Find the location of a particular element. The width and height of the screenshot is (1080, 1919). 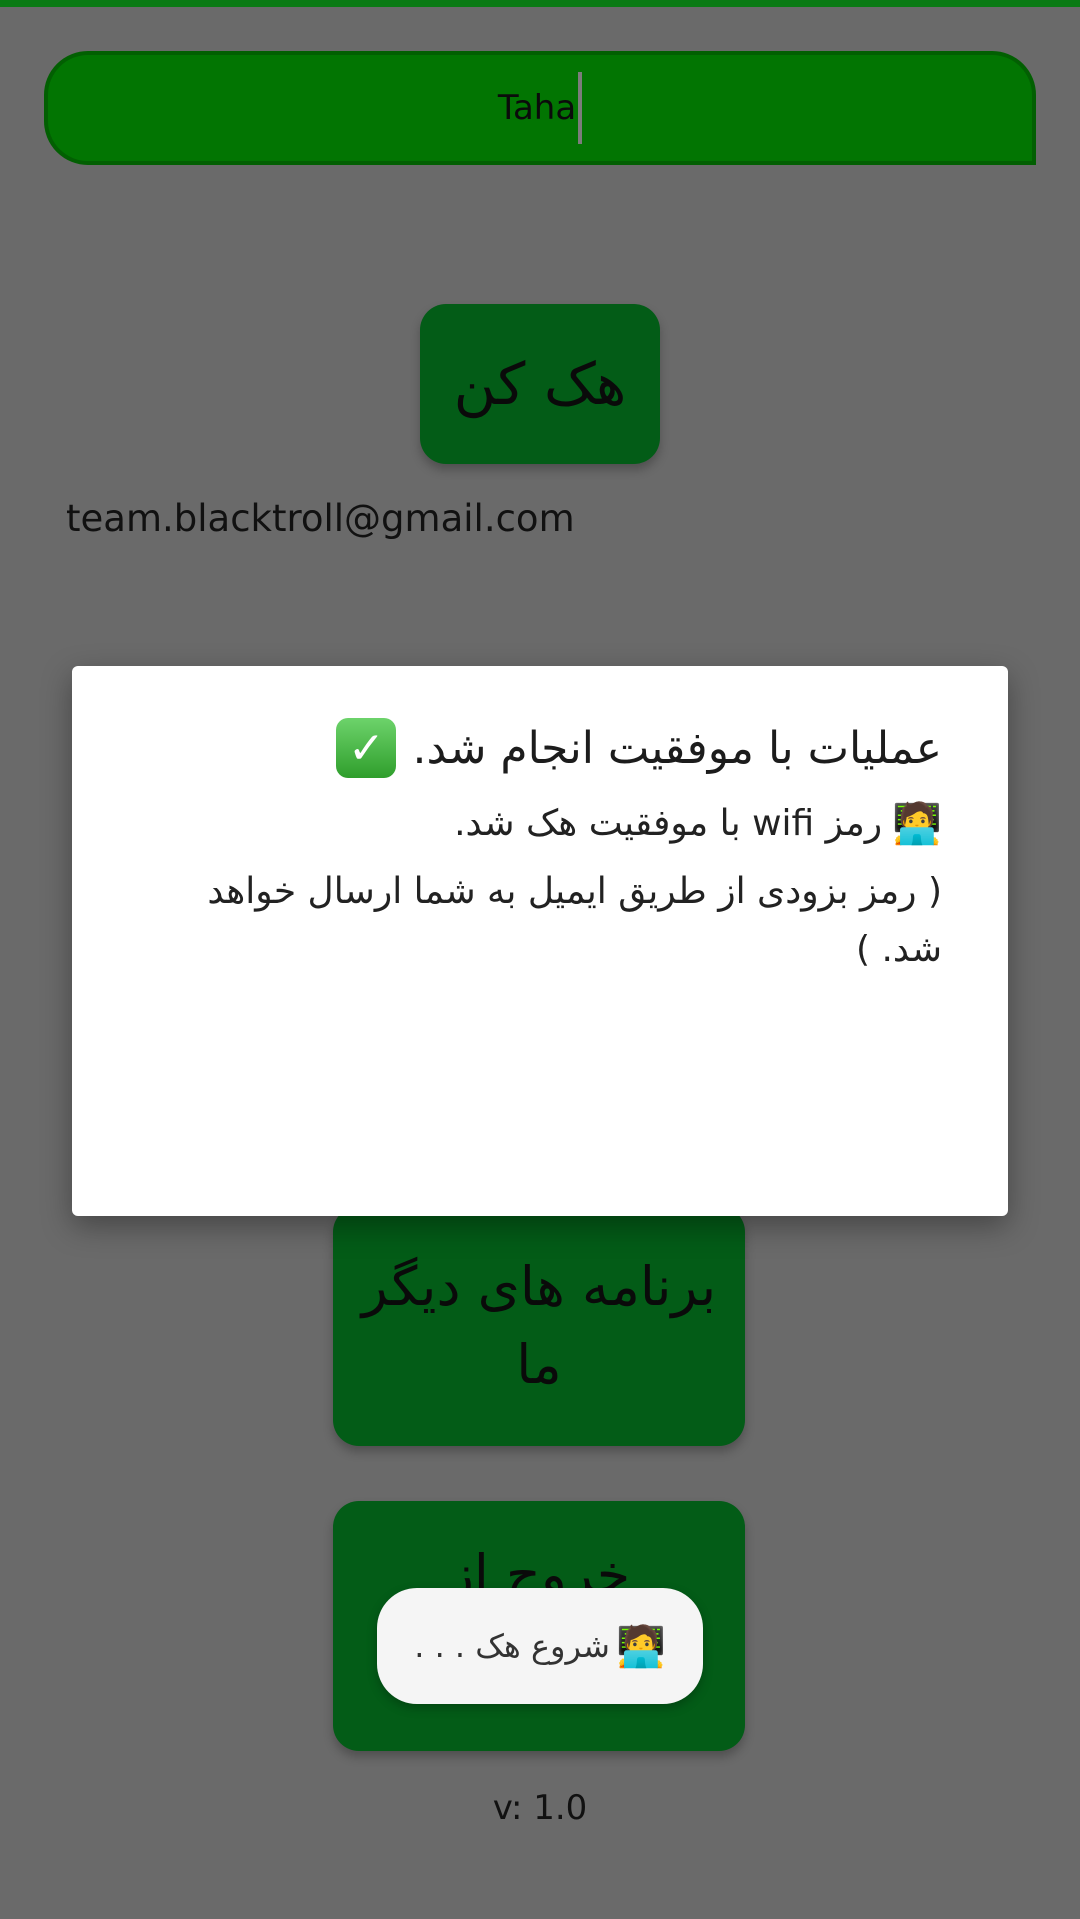

contact-email: team.blacktroll@gmail.com is located at coordinates (320, 518).